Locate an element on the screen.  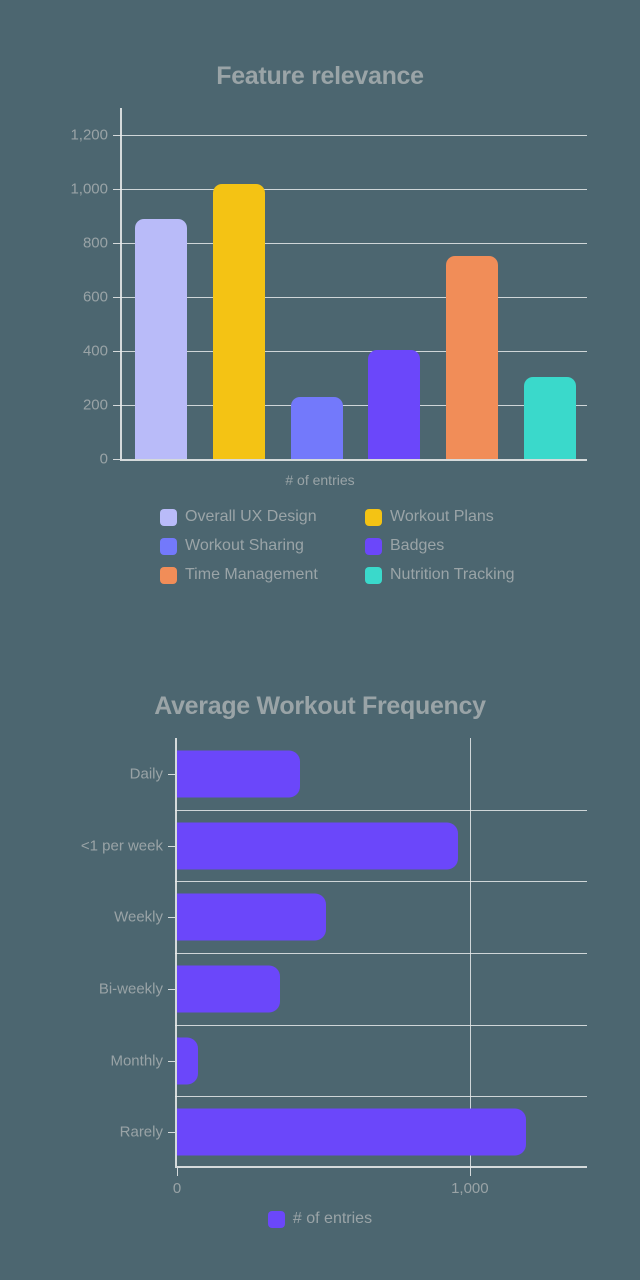
chart2-legend: # of entries is located at coordinates (320, 1219).